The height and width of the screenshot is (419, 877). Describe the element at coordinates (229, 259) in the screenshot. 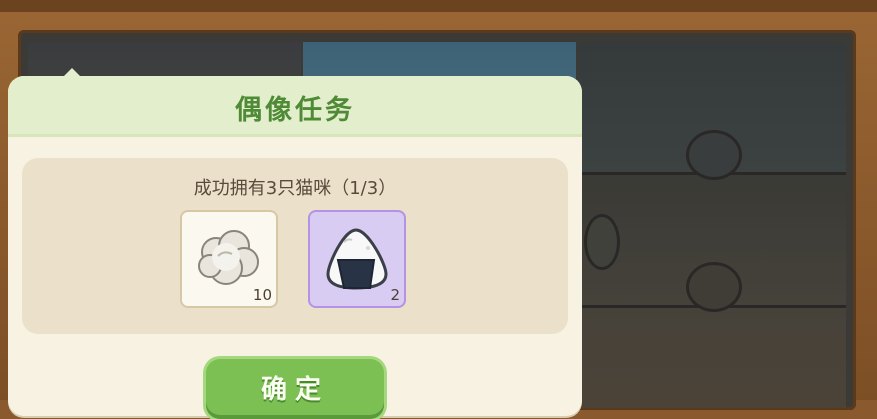

I see `reward-item-cotton: 10` at that location.